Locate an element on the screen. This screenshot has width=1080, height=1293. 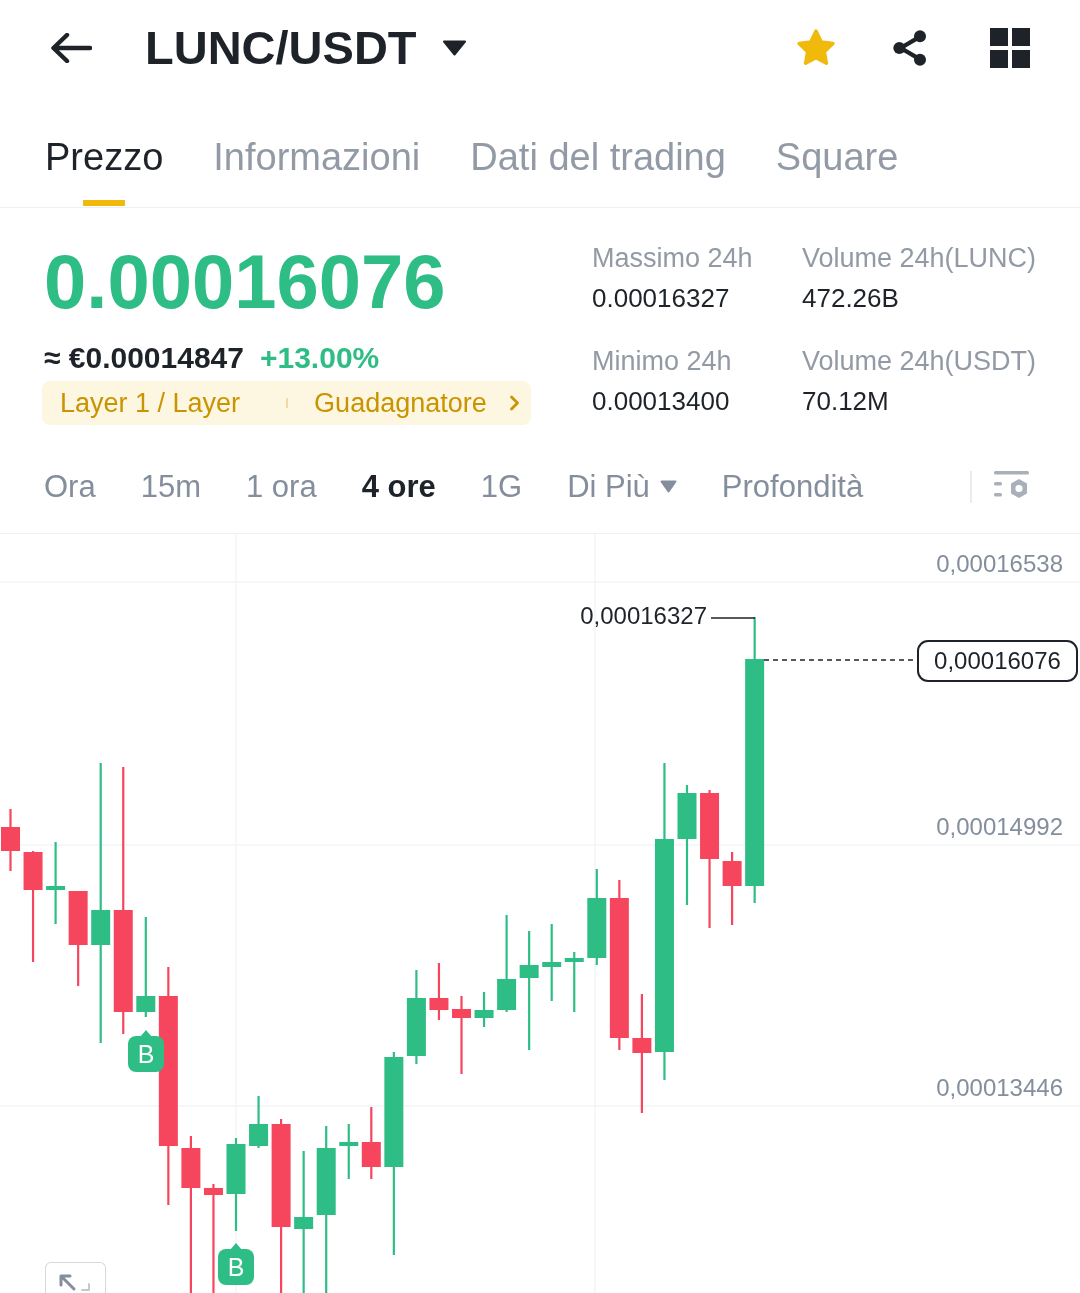
section-tab: Prezzo is located at coordinates (104, 151).